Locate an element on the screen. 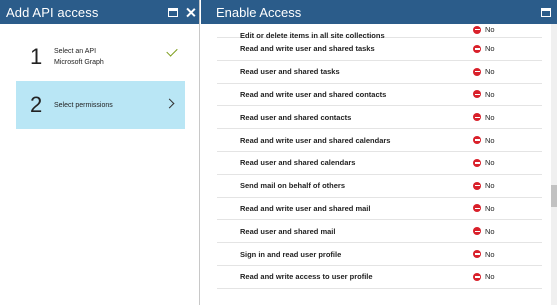 The height and width of the screenshot is (305, 557). permission-label: Read and write access to user profile is located at coordinates (306, 277).